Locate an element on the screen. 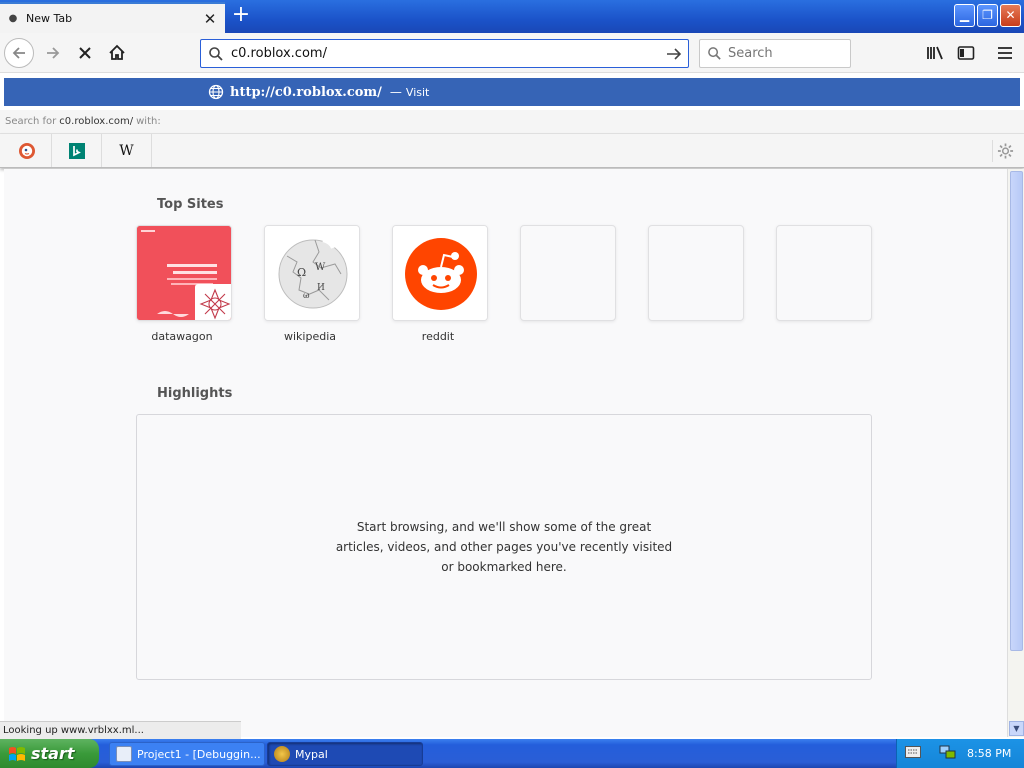 This screenshot has width=1024, height=768. library-icon is located at coordinates (935, 53).